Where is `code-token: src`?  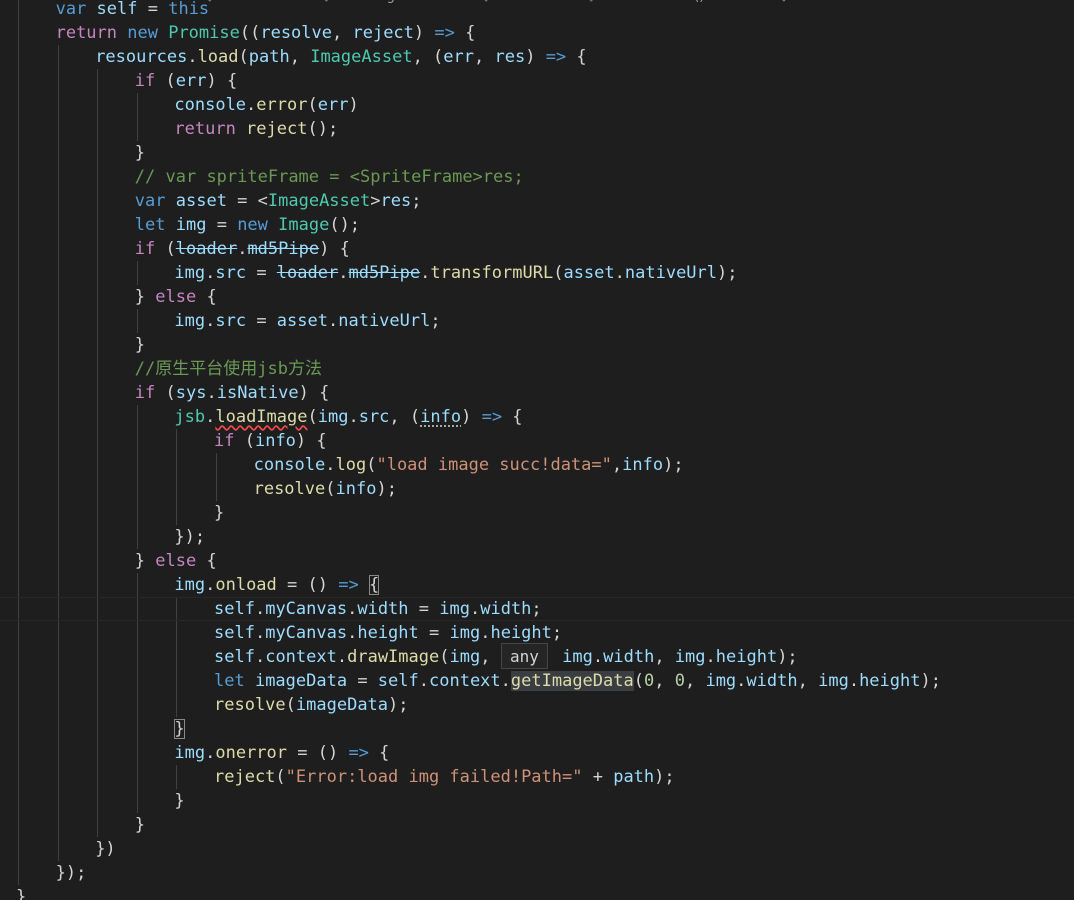
code-token: src is located at coordinates (231, 273).